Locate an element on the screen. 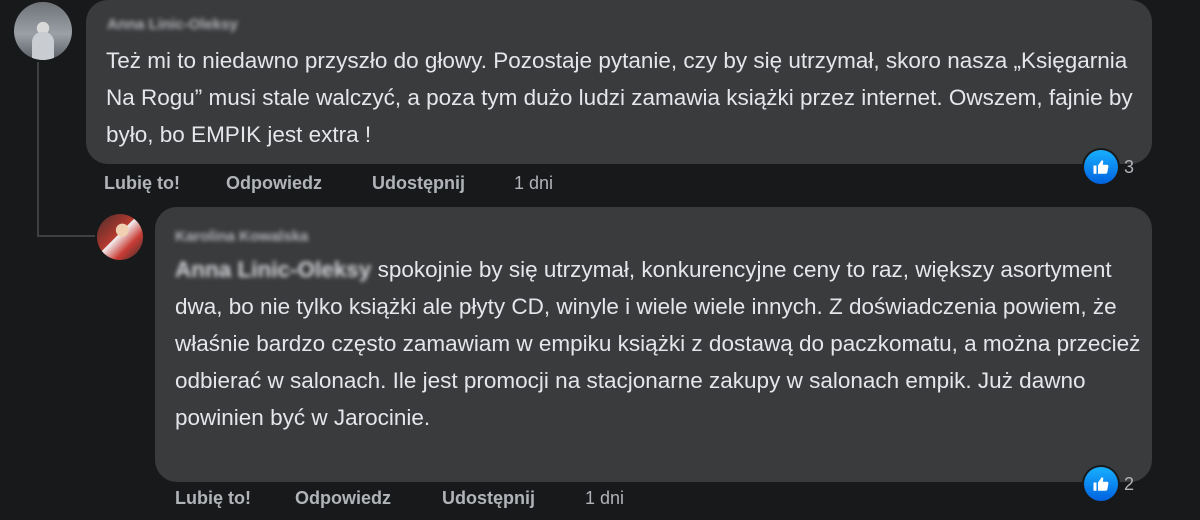  reply-author-name: Karolina Kowalska is located at coordinates (241, 236).